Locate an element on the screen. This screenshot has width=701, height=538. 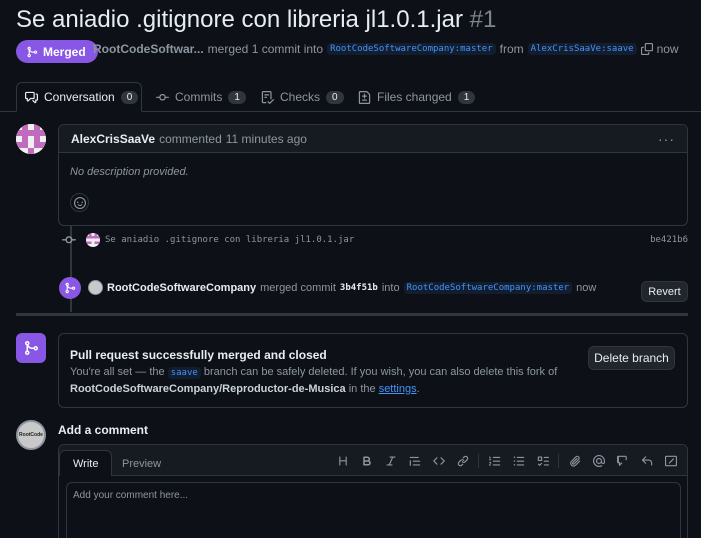
settings-link: settings is located at coordinates (398, 389).